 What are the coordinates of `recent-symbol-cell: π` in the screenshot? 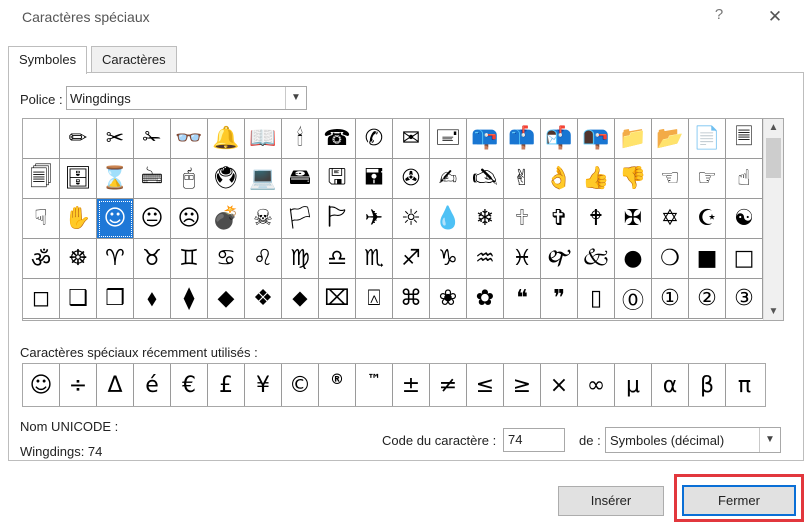 It's located at (744, 385).